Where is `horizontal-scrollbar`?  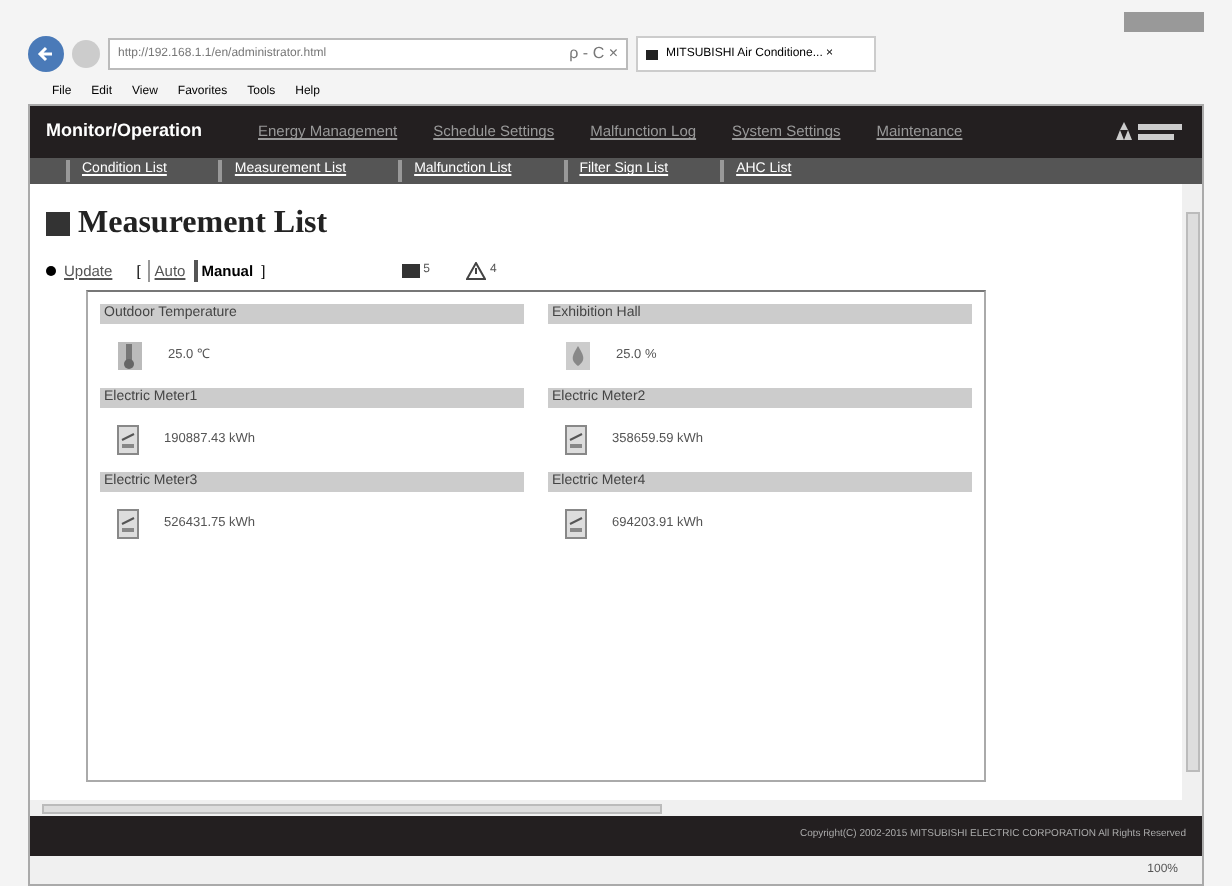
horizontal-scrollbar is located at coordinates (616, 808).